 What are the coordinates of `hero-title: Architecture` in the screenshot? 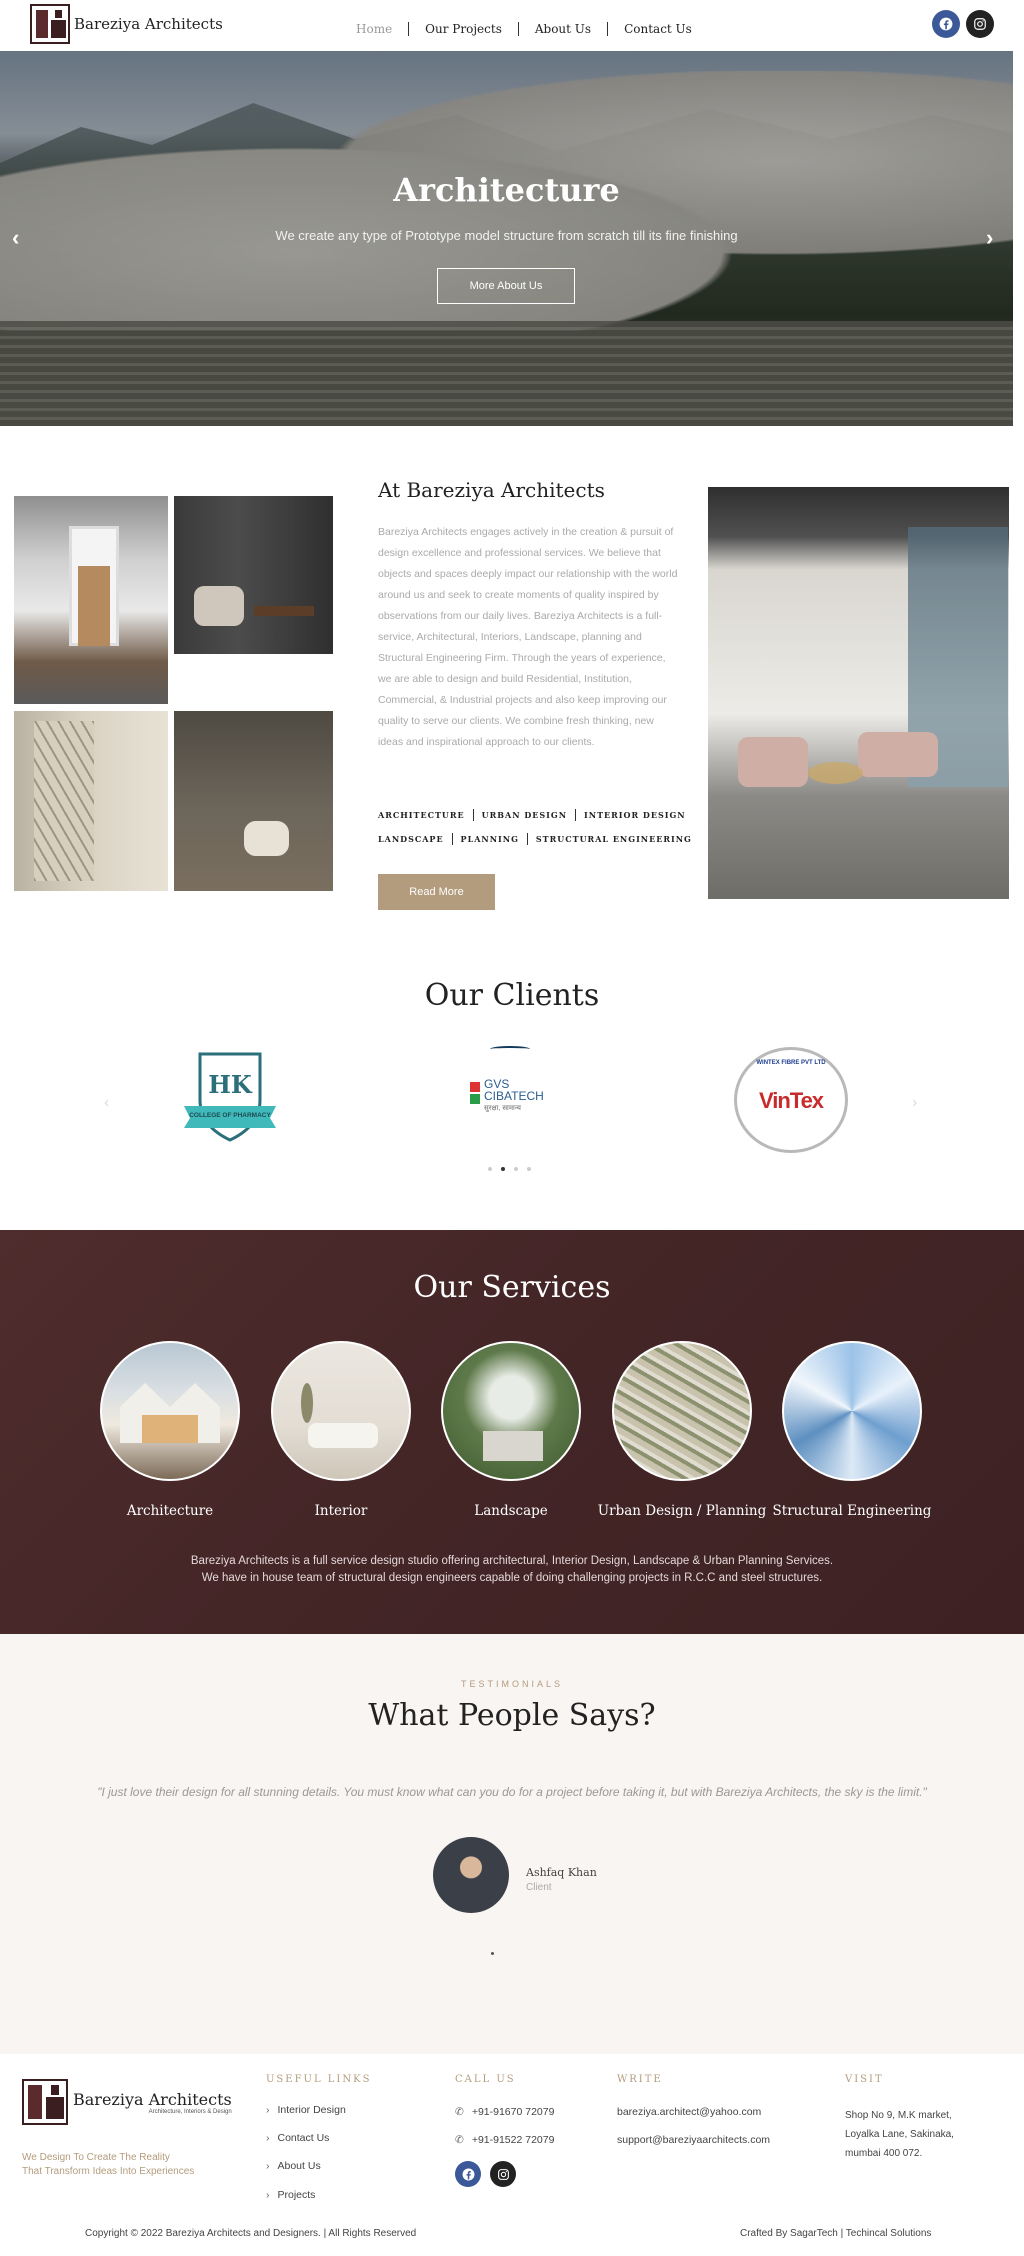 It's located at (506, 190).